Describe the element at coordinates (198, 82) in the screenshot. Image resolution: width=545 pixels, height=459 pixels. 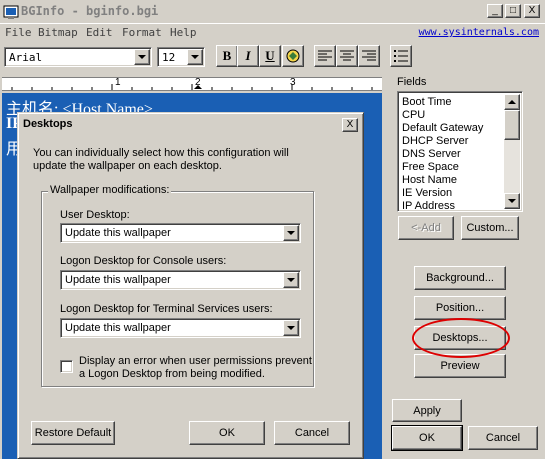
I see `ruler-mark-2: 2` at that location.